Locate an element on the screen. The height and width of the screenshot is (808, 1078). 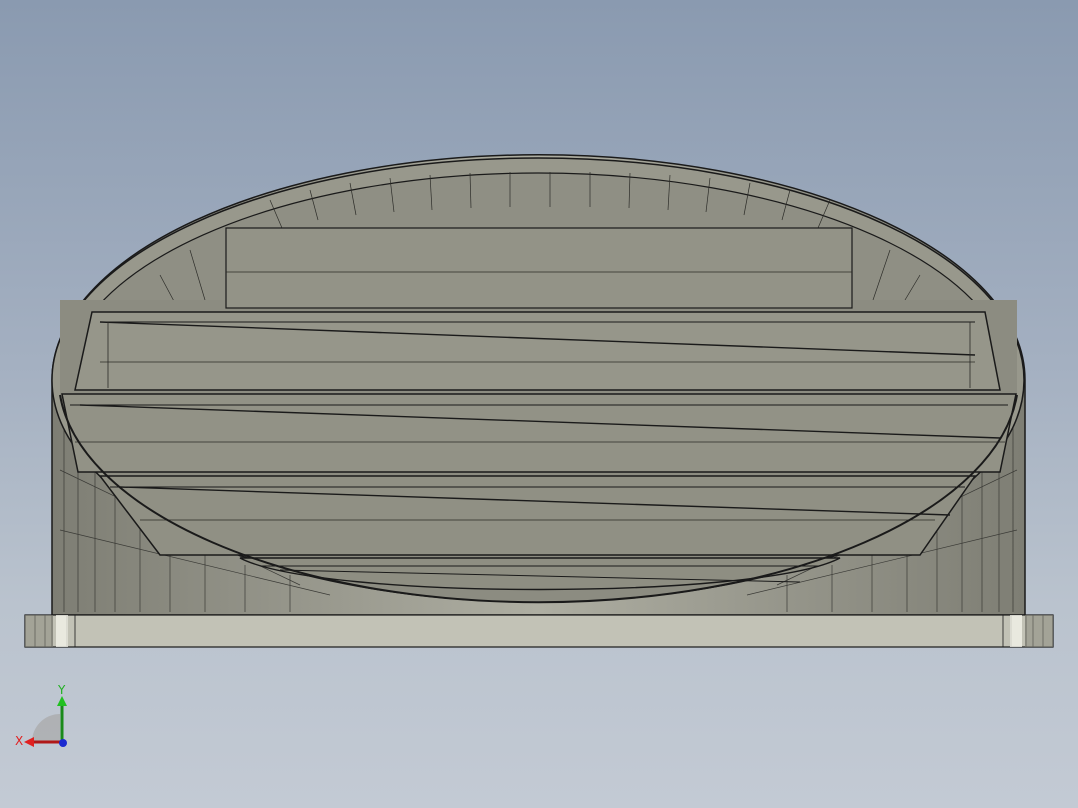
z-axis-dot is located at coordinates (63, 743).